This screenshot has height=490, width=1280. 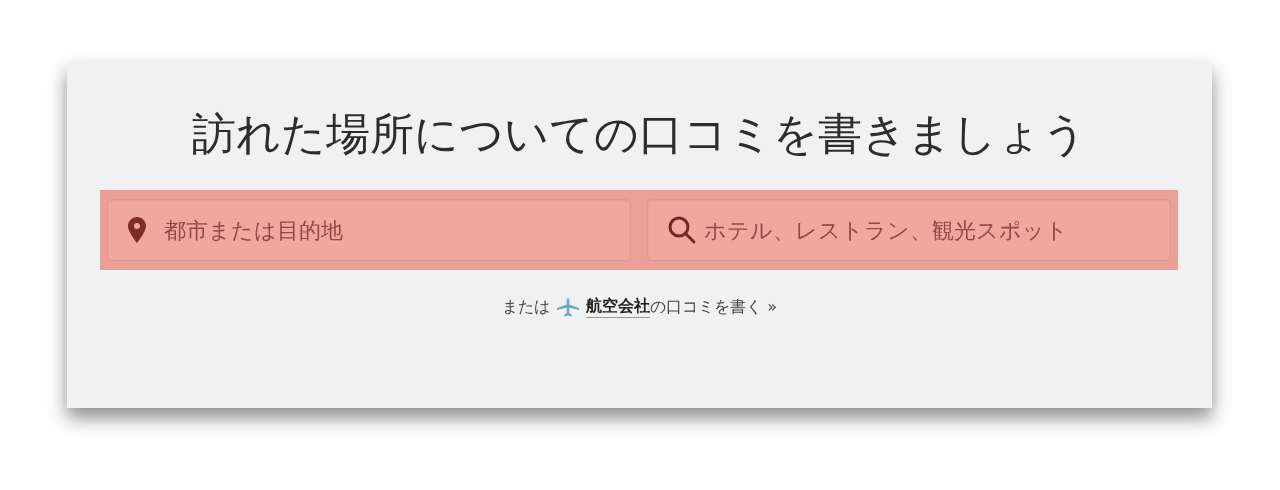 I want to click on search-icon, so click(x=682, y=230).